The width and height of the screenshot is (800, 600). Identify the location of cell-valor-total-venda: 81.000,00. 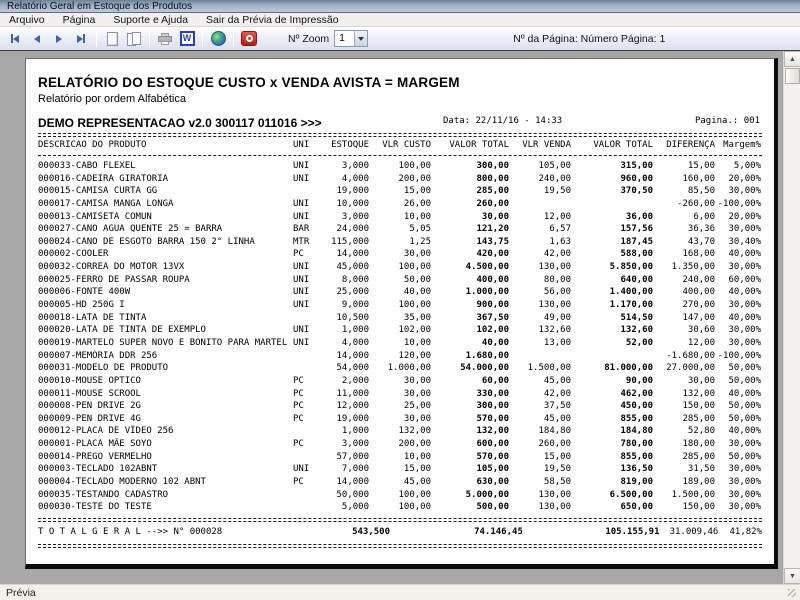
(628, 368).